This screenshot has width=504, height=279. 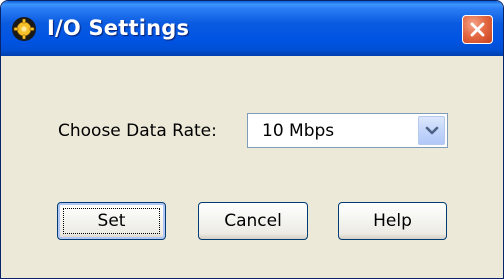 I want to click on help-button-label: Help, so click(x=392, y=221).